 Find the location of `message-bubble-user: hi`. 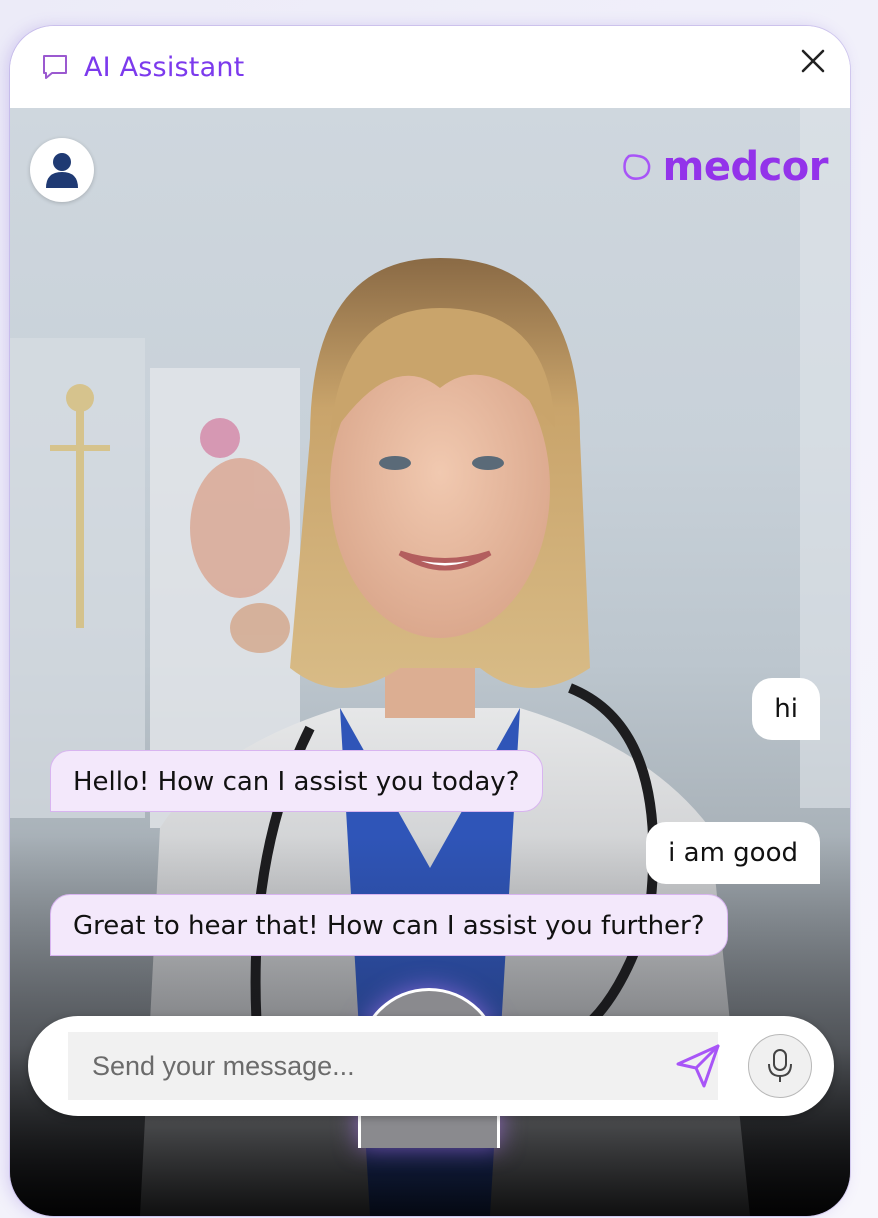

message-bubble-user: hi is located at coordinates (786, 709).